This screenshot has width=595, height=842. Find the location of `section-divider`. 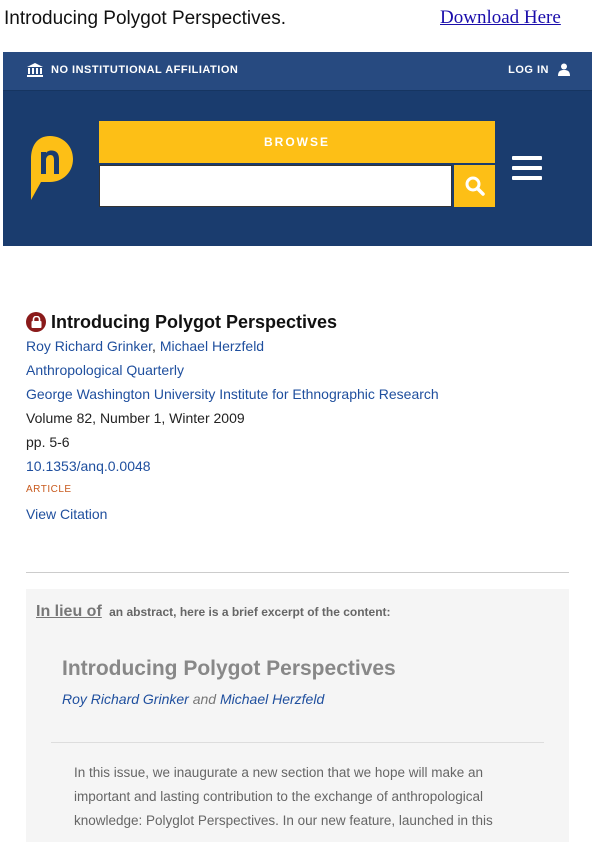

section-divider is located at coordinates (297, 572).